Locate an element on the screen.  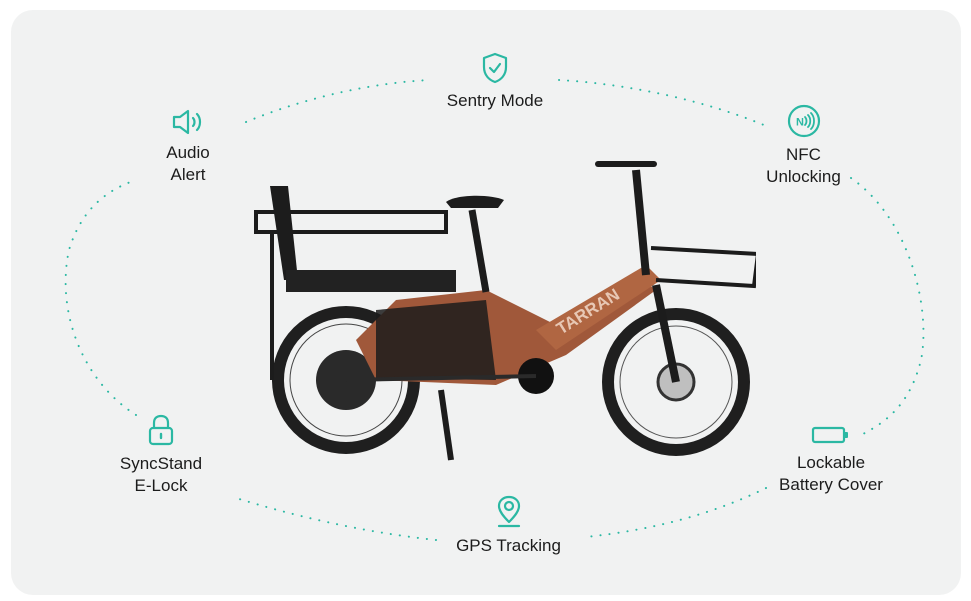
battery-icon is located at coordinates (829, 435).